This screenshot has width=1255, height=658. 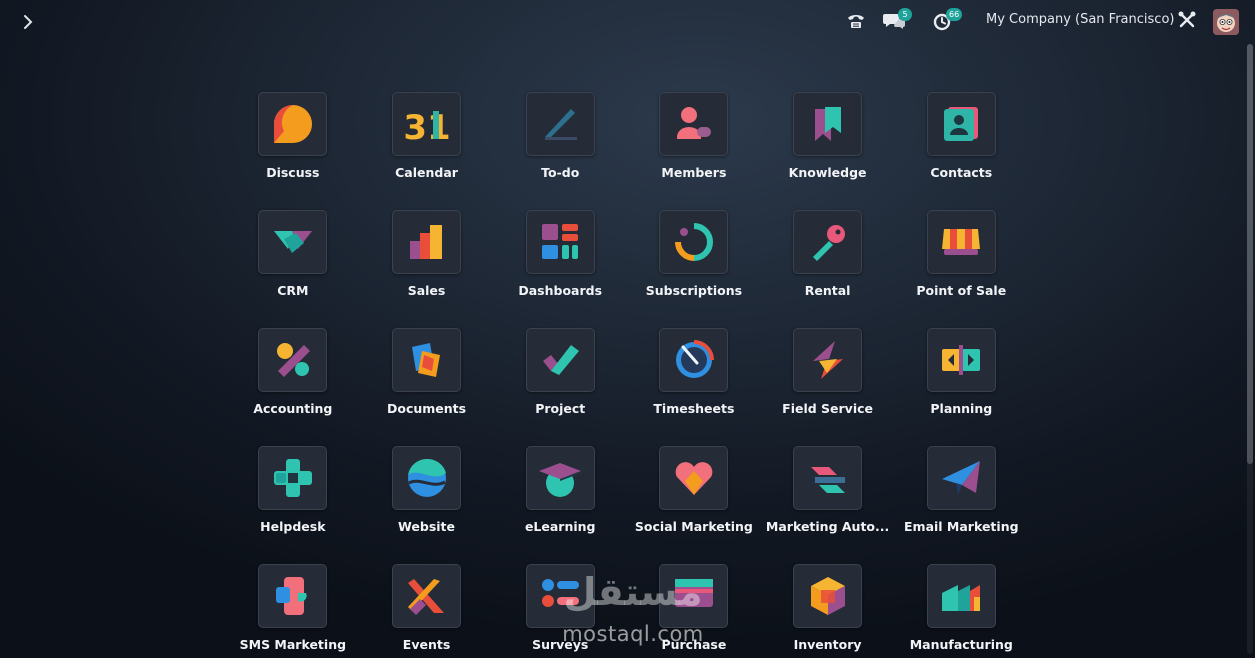 What do you see at coordinates (426, 477) in the screenshot?
I see `website-icon` at bounding box center [426, 477].